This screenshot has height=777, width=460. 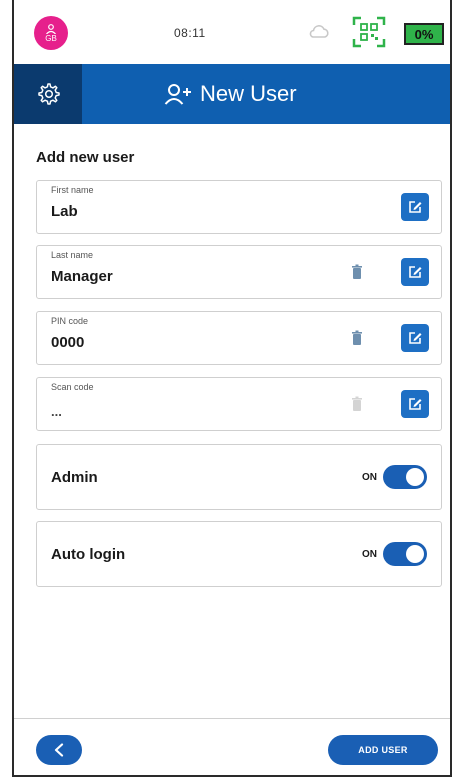 I want to click on field-label: PIN code, so click(x=70, y=321).